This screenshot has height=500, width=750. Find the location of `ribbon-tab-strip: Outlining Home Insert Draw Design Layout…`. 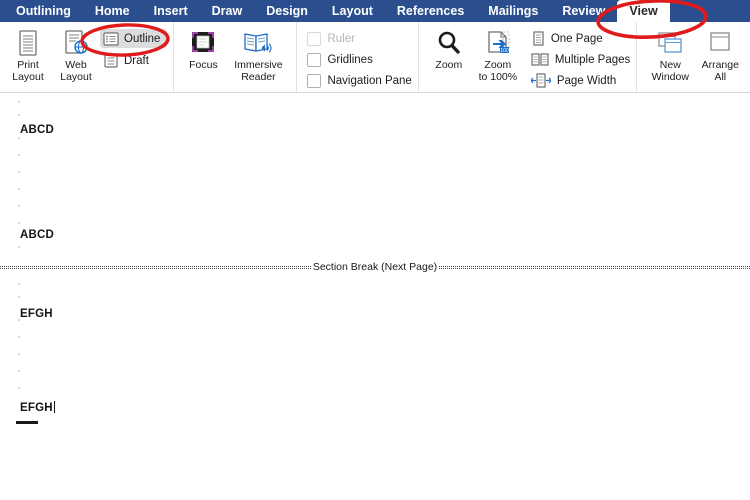

ribbon-tab-strip: Outlining Home Insert Draw Design Layout… is located at coordinates (375, 11).